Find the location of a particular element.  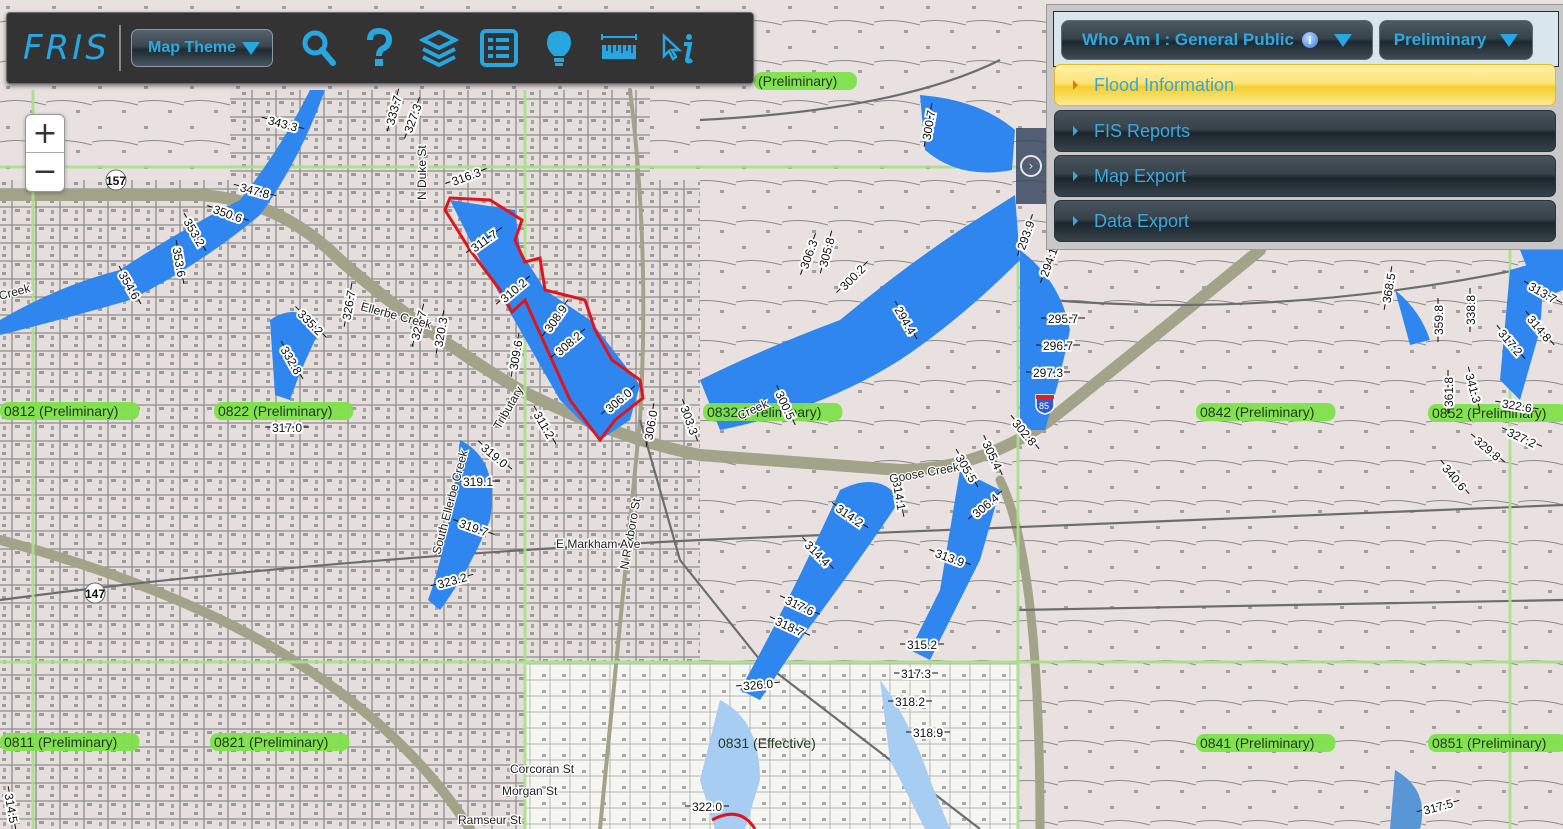

layers-icon is located at coordinates (439, 48).